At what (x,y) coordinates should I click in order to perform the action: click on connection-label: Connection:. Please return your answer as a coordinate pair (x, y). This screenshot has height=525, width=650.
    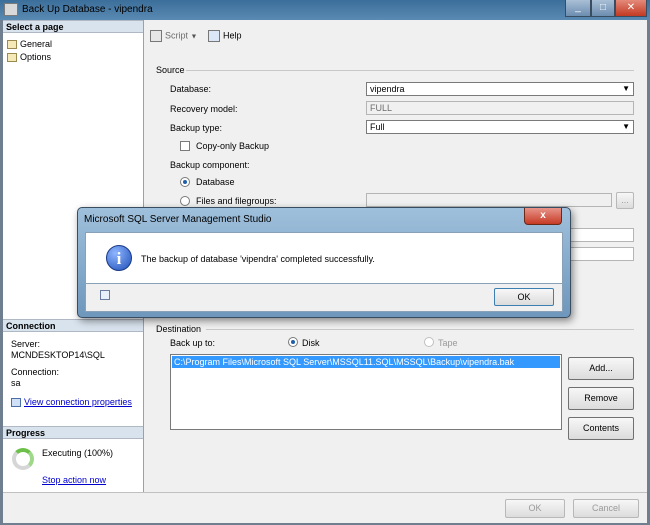
    Looking at the image, I should click on (35, 372).